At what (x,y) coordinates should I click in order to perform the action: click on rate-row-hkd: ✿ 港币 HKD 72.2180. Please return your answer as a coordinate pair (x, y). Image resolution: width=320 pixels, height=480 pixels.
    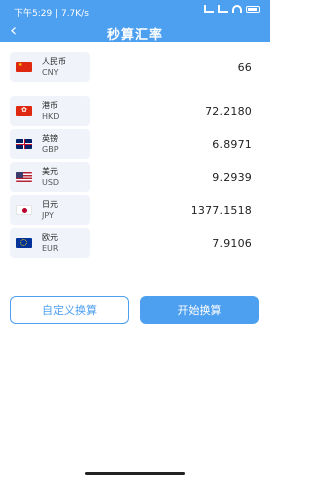
    Looking at the image, I should click on (135, 111).